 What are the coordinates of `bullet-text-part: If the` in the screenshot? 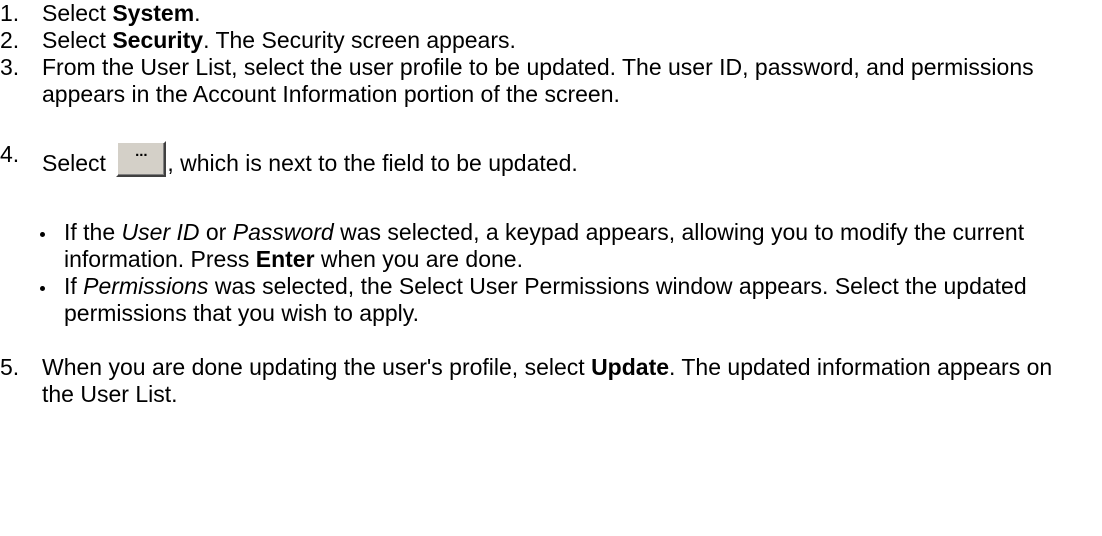 It's located at (93, 232).